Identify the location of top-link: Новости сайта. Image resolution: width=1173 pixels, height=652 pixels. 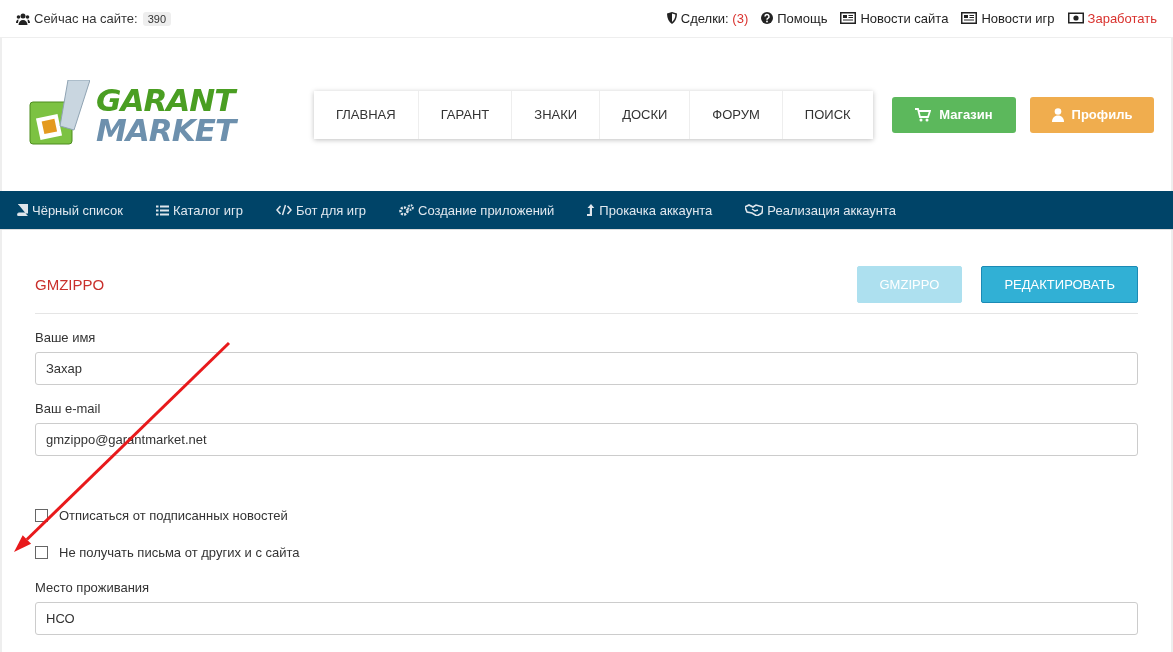
(894, 18).